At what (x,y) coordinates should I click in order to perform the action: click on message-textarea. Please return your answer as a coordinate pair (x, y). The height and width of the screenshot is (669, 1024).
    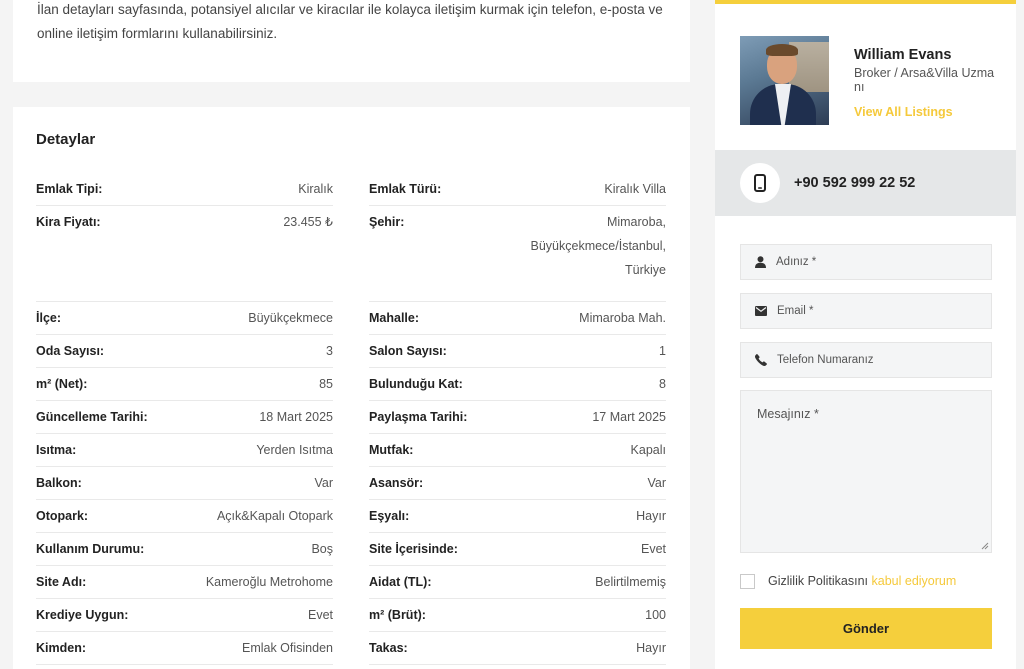
    Looking at the image, I should click on (866, 471).